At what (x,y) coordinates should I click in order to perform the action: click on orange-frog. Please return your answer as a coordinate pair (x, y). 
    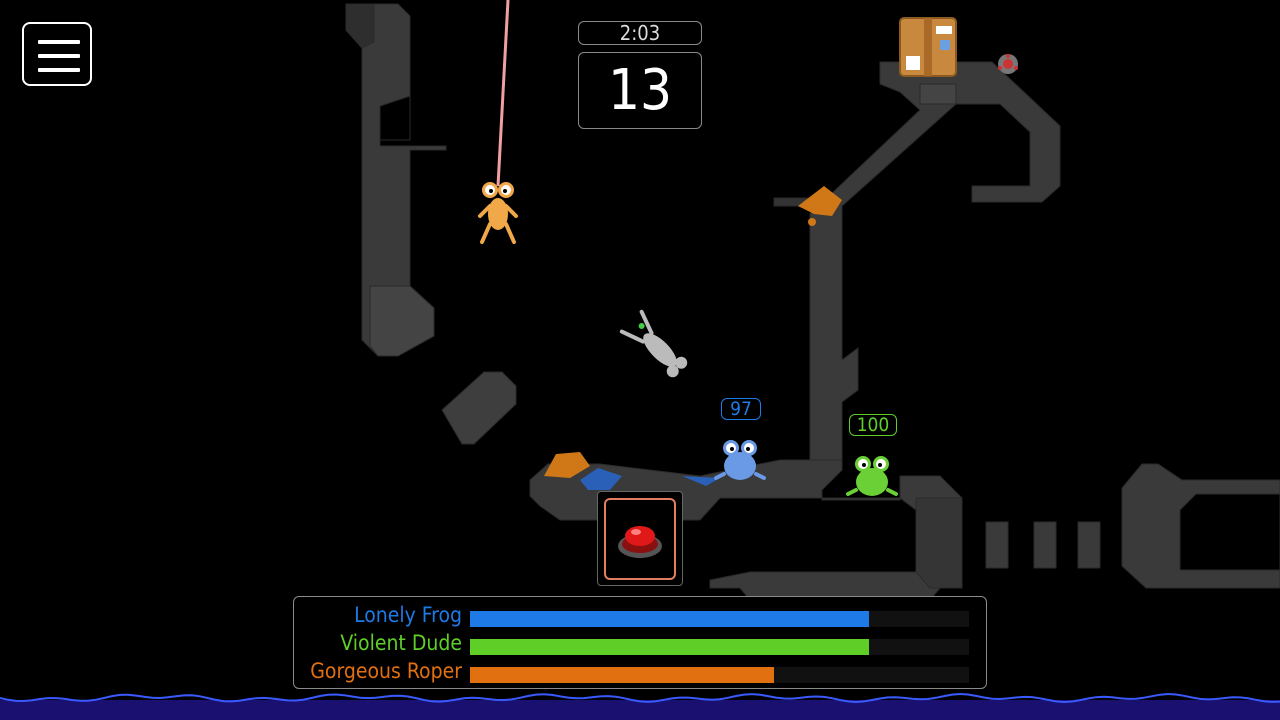
    Looking at the image, I should click on (498, 213).